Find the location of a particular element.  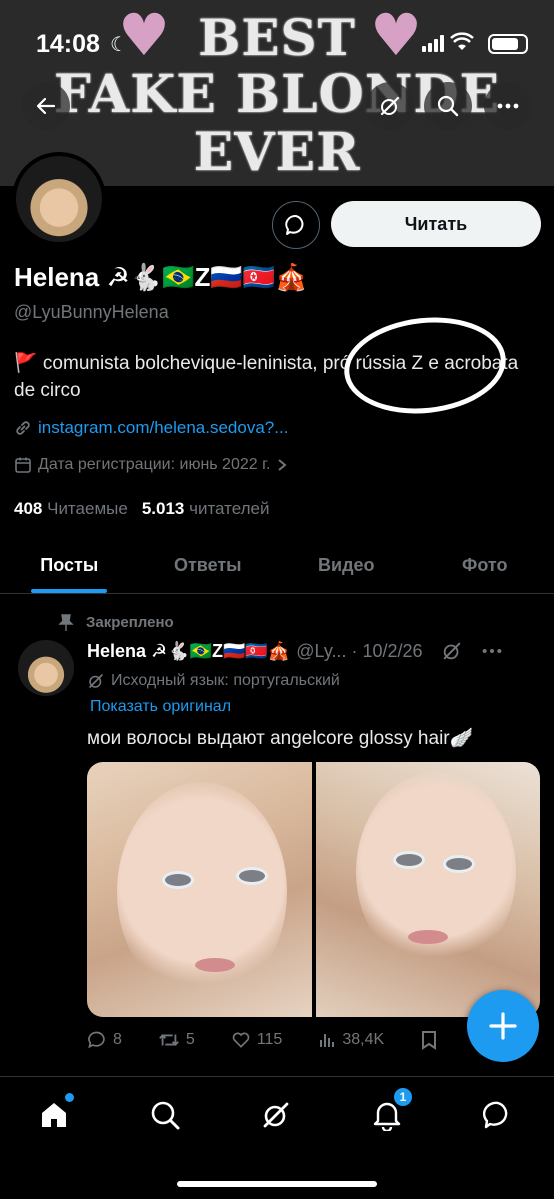

banner-line-2: FAKE BLONDE is located at coordinates (277, 94).